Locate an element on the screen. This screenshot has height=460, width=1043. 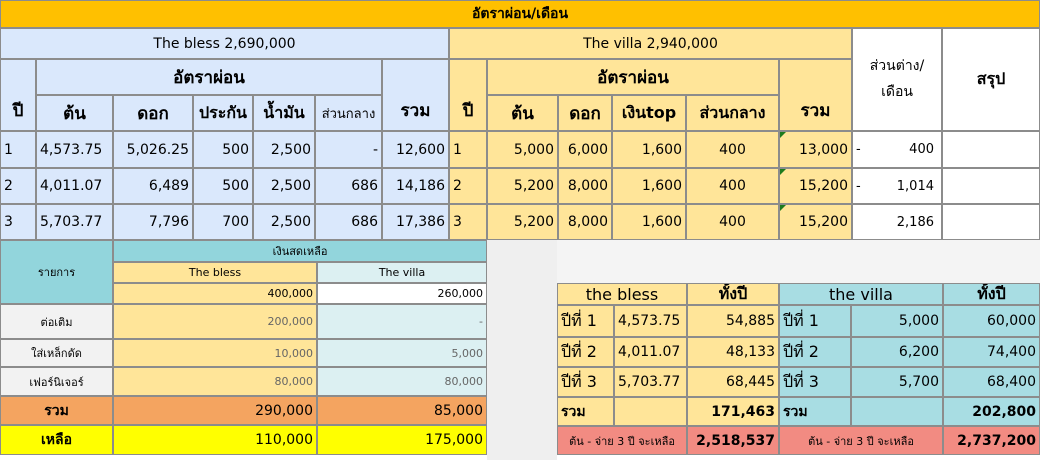
yearly-row3-bless-year: 68,445 is located at coordinates (733, 382).